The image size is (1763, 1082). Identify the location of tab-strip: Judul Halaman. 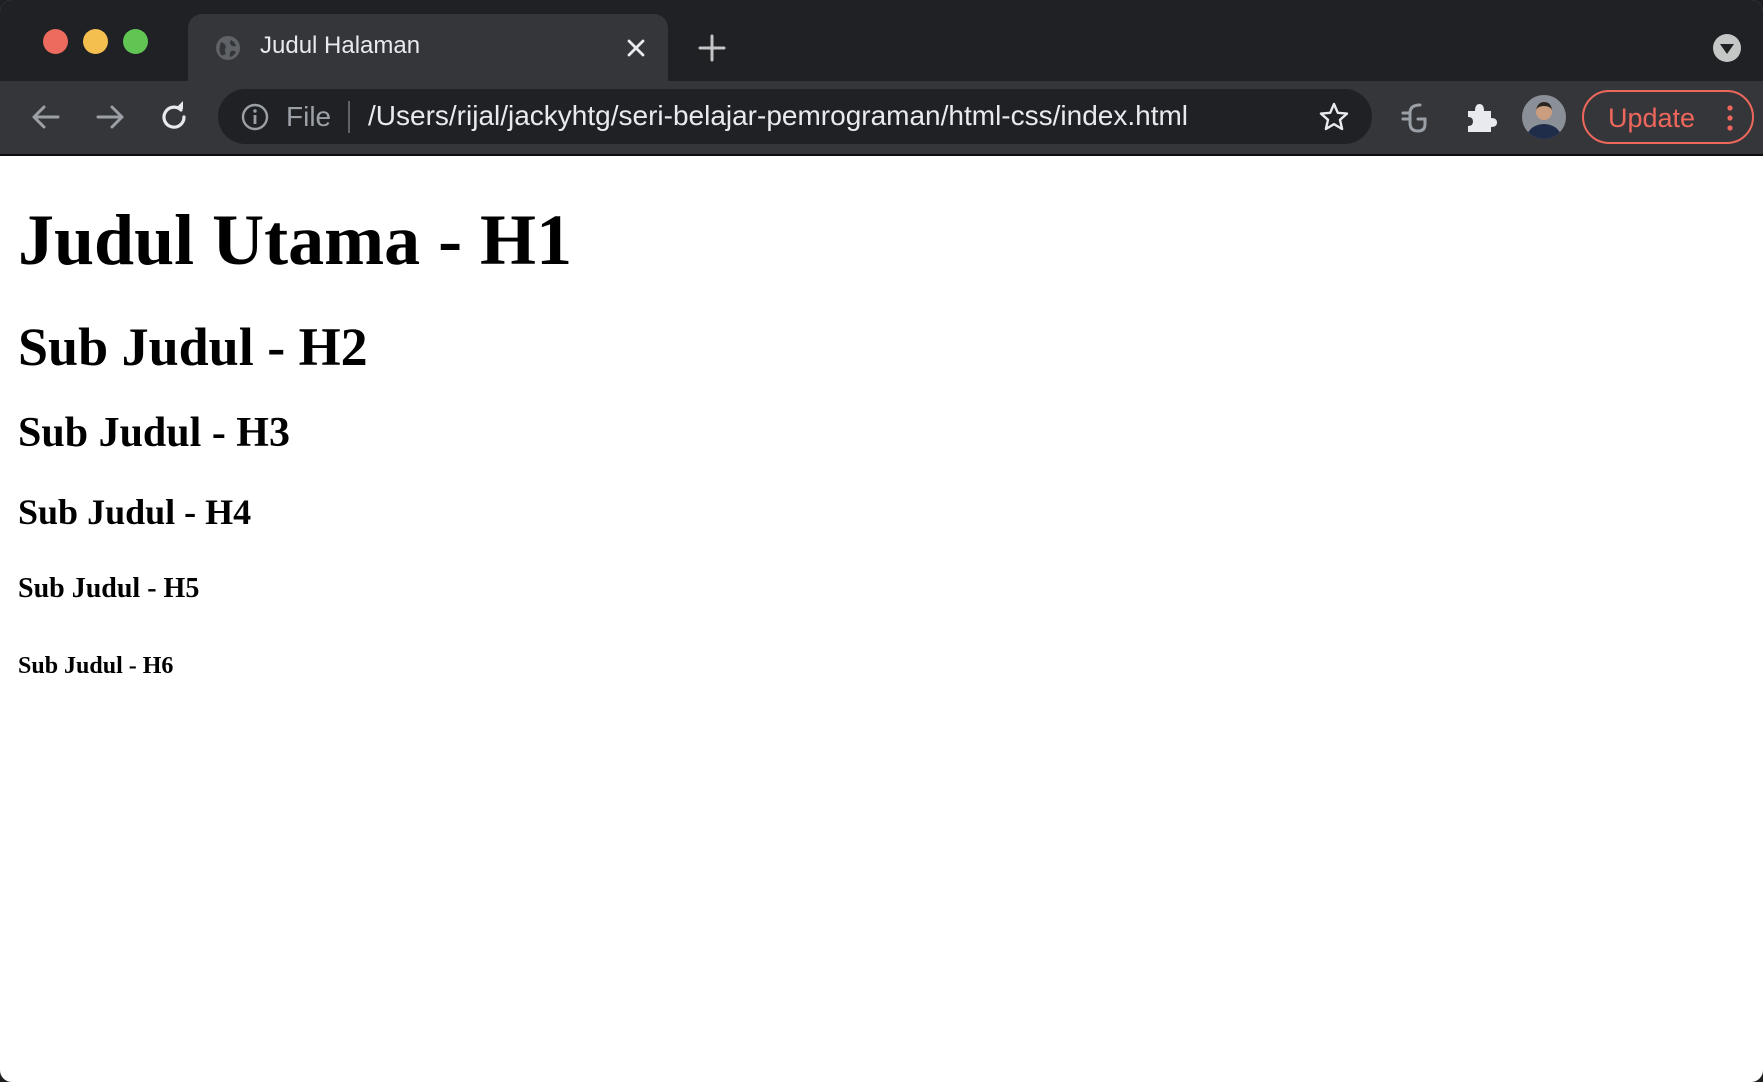
(881, 40).